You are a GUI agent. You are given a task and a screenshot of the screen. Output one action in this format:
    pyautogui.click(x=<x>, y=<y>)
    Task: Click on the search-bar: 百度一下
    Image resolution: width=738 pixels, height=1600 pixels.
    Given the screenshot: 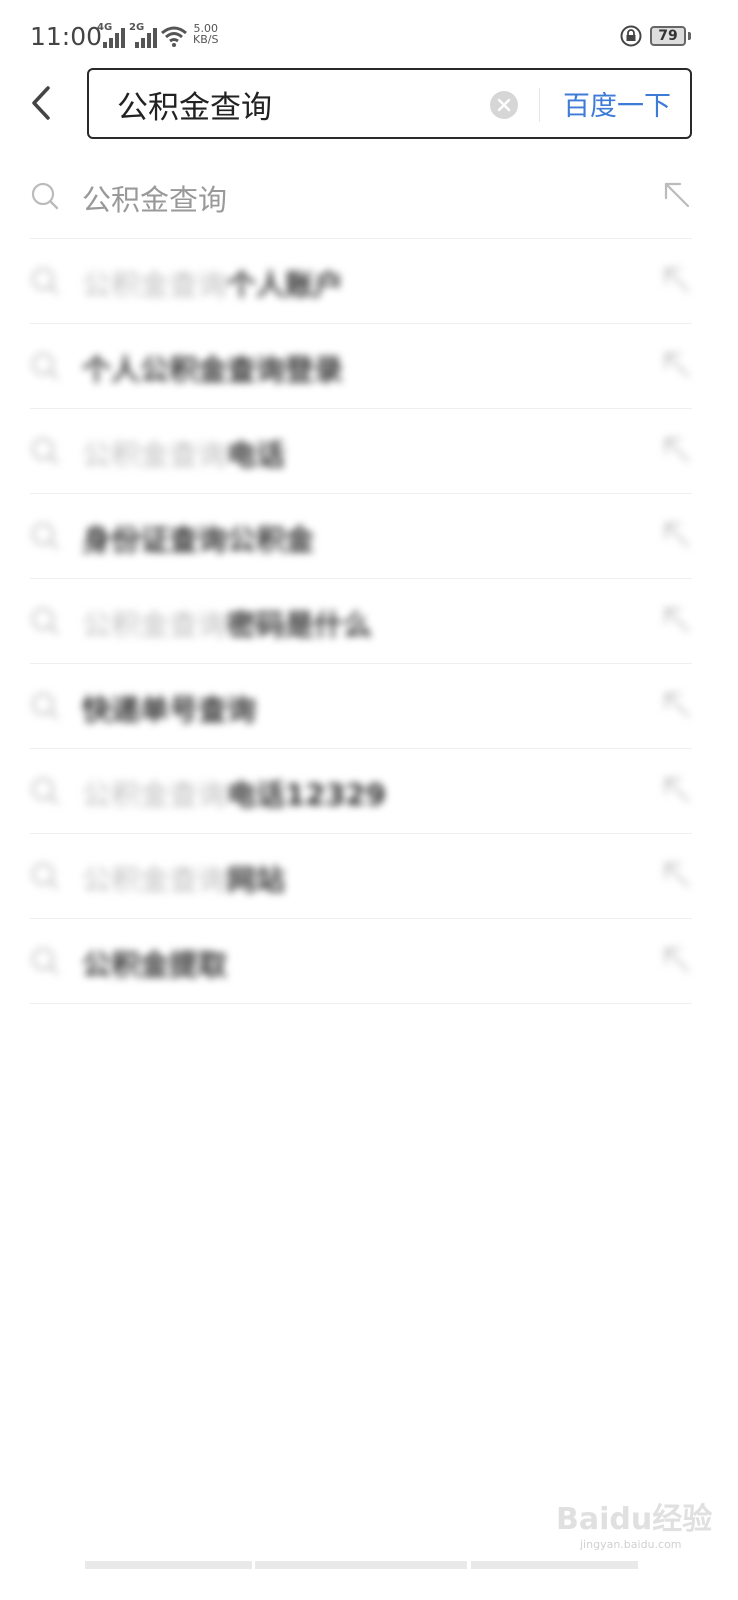 What is the action you would take?
    pyautogui.click(x=389, y=103)
    